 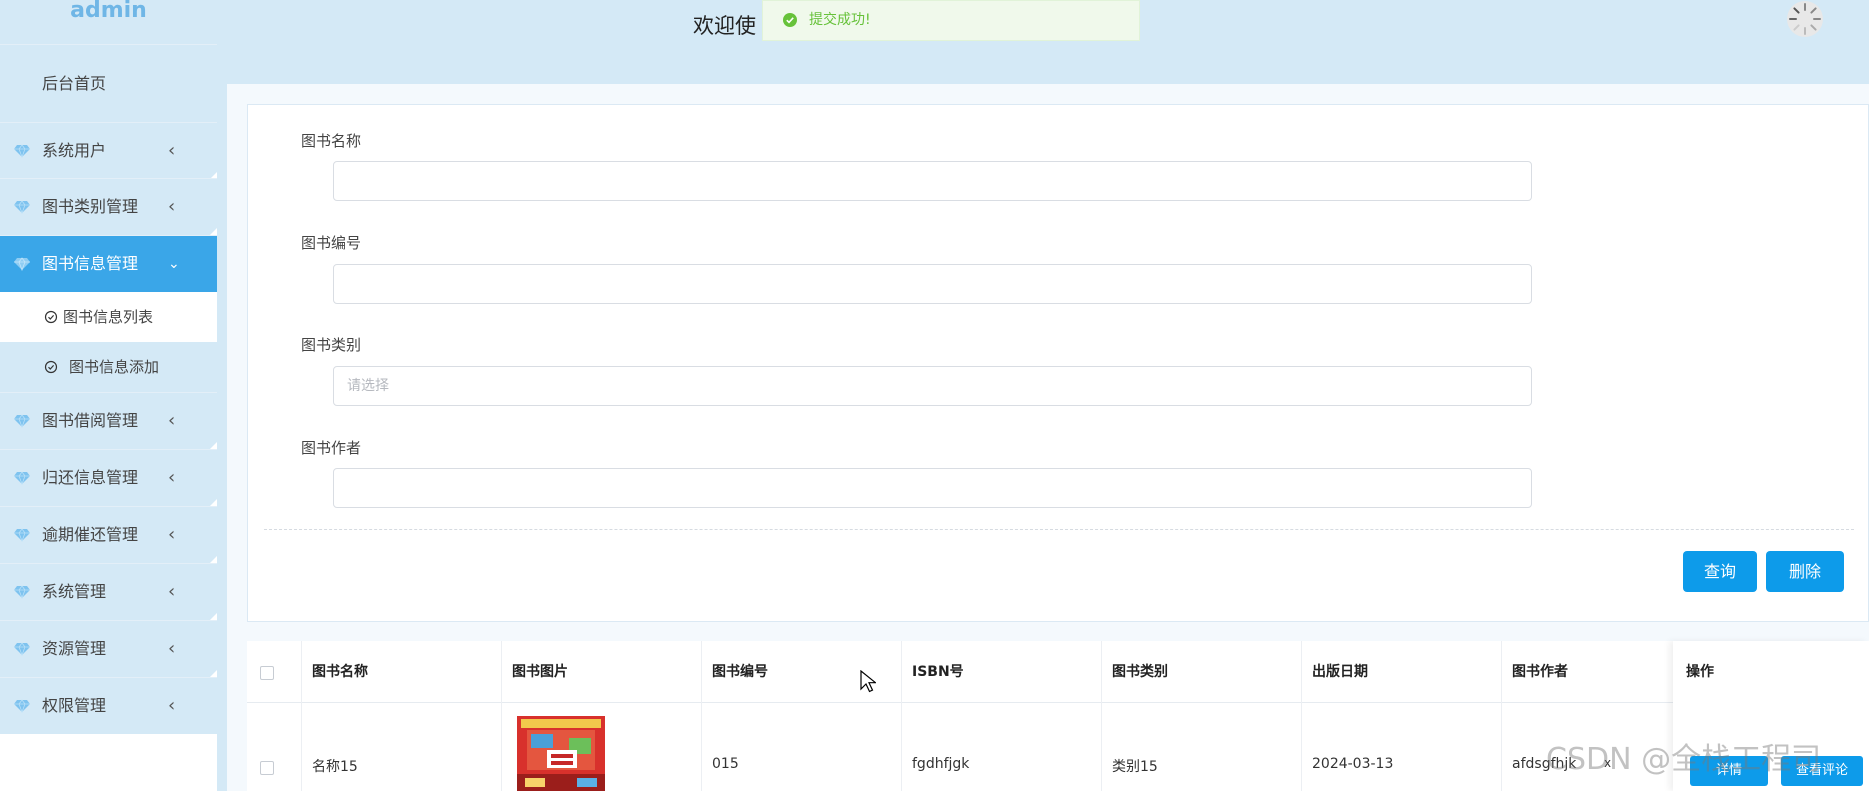 What do you see at coordinates (1135, 767) in the screenshot?
I see `cell-category: 类别15` at bounding box center [1135, 767].